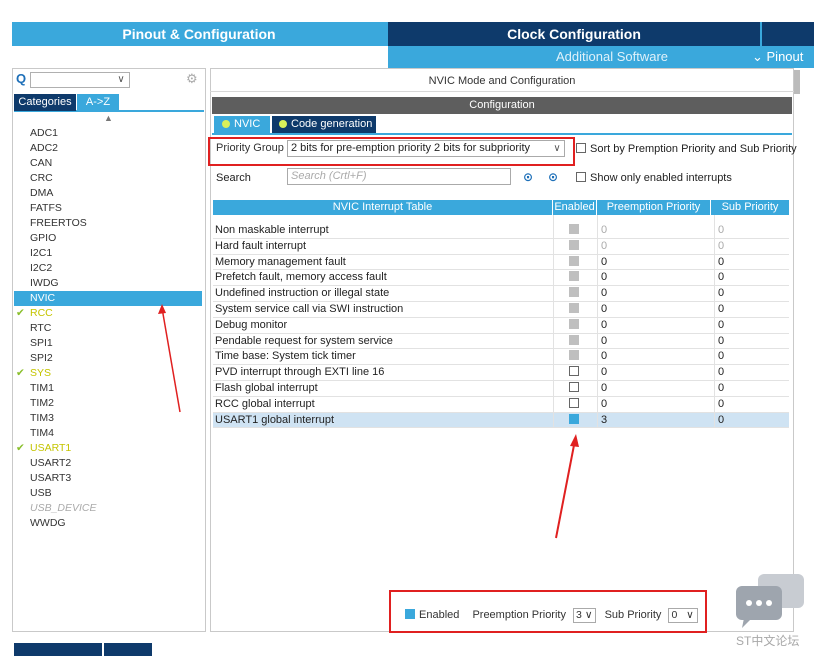  What do you see at coordinates (42, 418) in the screenshot?
I see `peripheral-label: TIM3` at bounding box center [42, 418].